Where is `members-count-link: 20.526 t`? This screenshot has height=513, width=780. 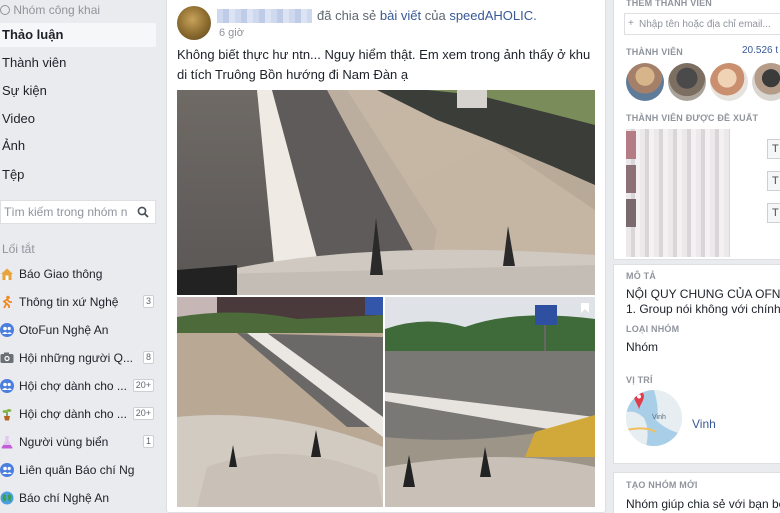 members-count-link: 20.526 t is located at coordinates (760, 50).